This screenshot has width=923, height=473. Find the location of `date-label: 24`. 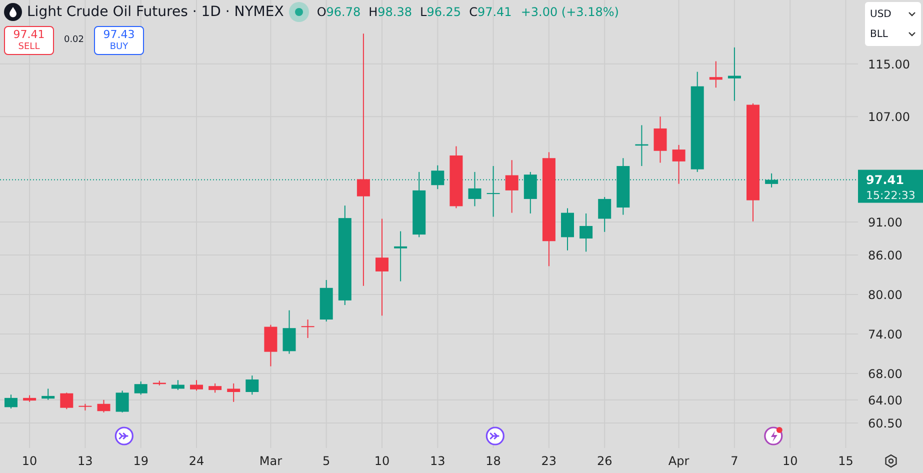

date-label: 24 is located at coordinates (196, 461).